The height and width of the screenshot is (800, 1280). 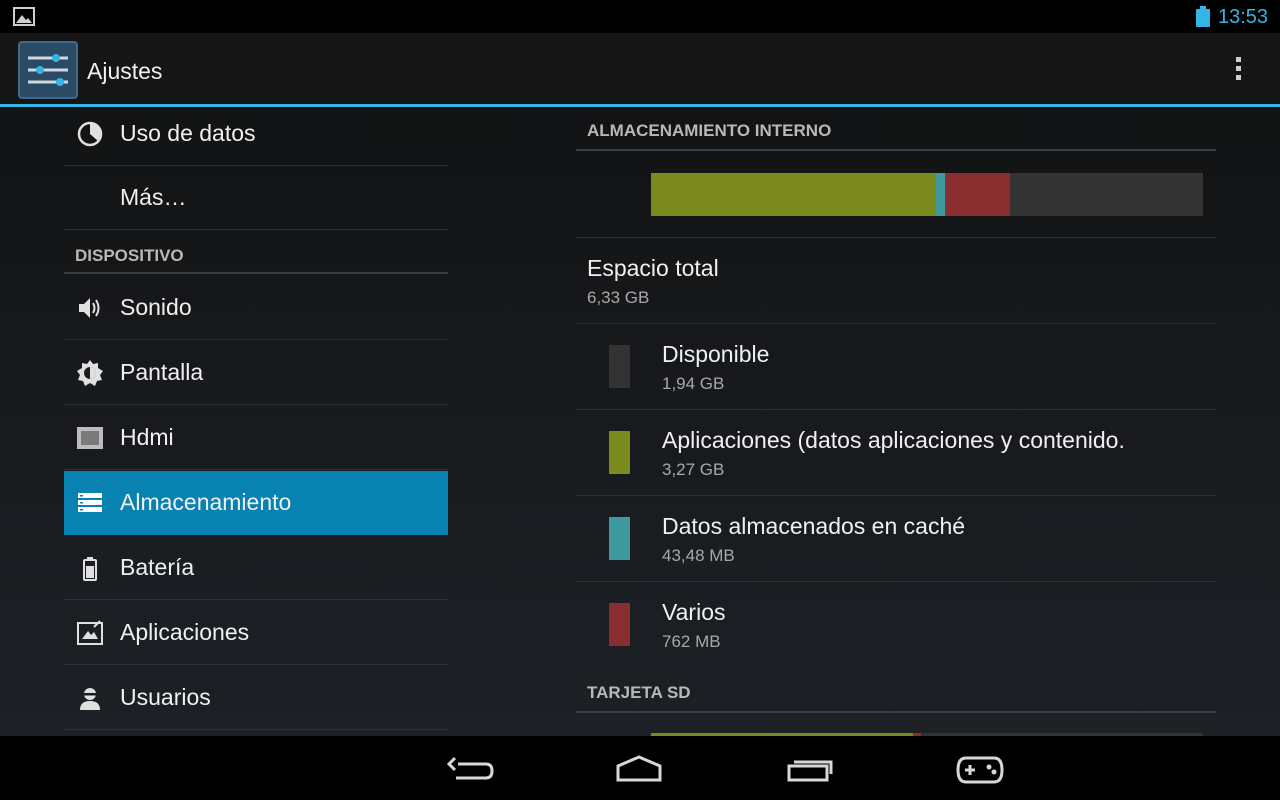 What do you see at coordinates (256, 308) in the screenshot?
I see `sidebar-item-sound: Sonido` at bounding box center [256, 308].